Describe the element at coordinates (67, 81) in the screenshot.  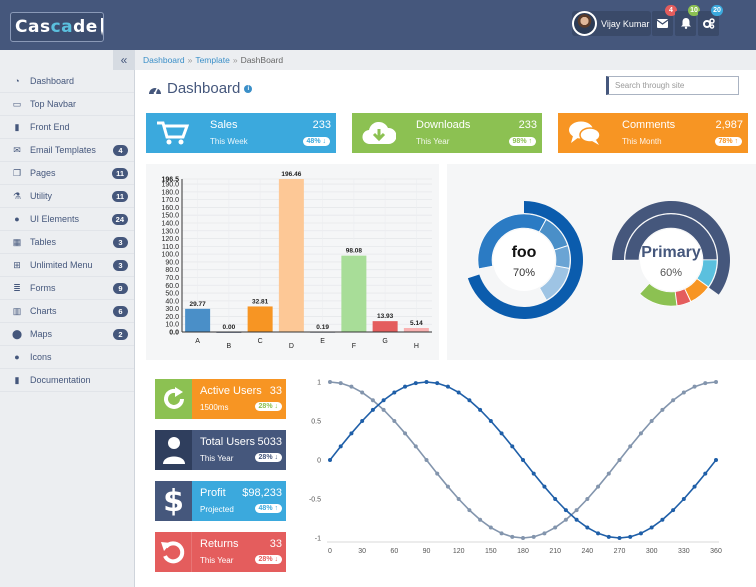
I see `sidebar-item-dashboard: ◔ Dashboard` at that location.